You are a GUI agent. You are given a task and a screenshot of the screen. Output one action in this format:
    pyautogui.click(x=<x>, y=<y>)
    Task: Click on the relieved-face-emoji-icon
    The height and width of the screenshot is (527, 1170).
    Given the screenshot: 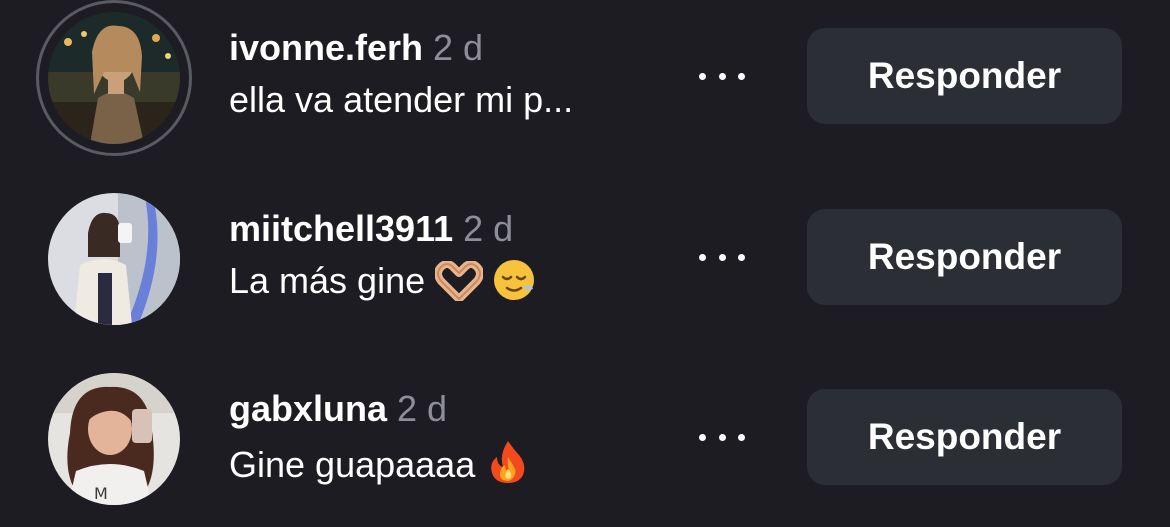 What is the action you would take?
    pyautogui.click(x=514, y=285)
    